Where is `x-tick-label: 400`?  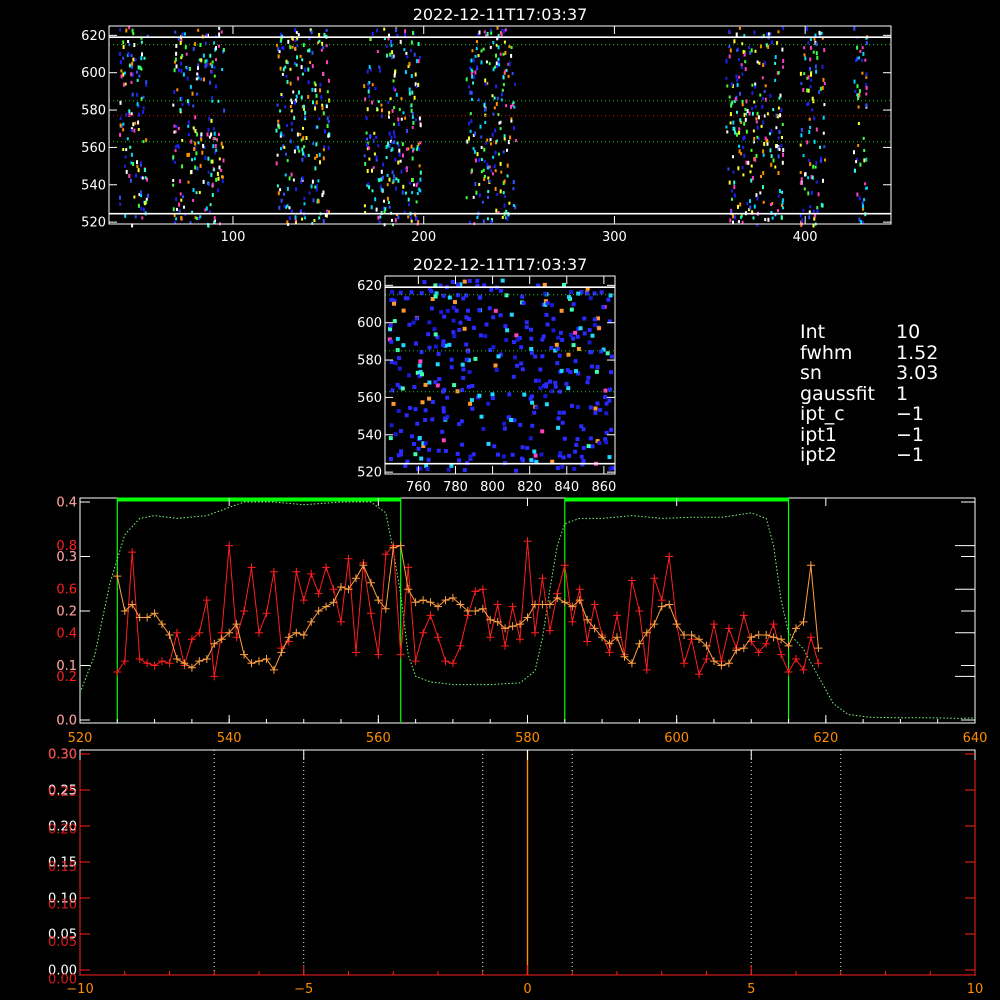 x-tick-label: 400 is located at coordinates (805, 237).